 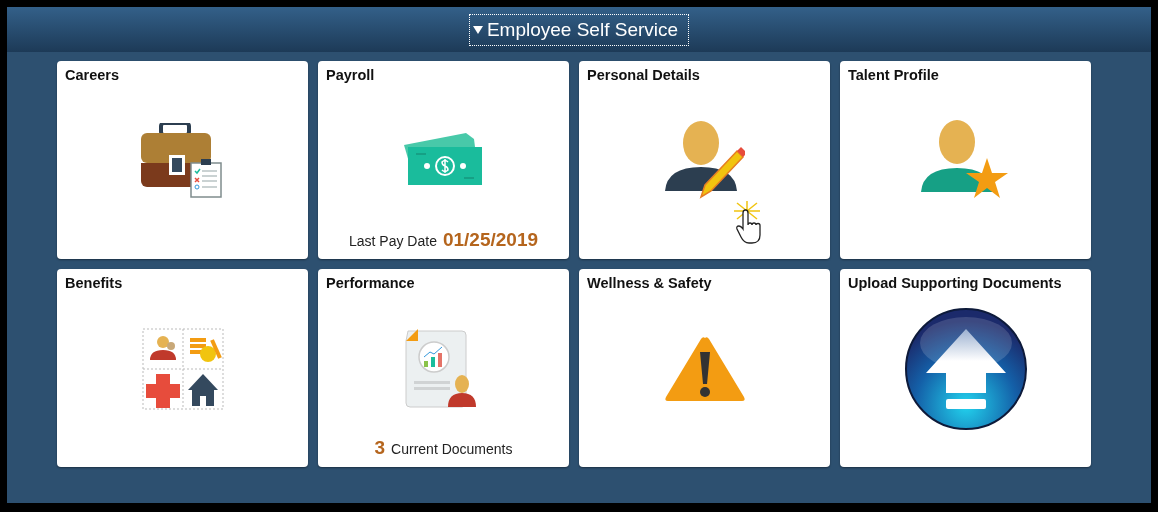 I want to click on tile: Careers, so click(x=182, y=160).